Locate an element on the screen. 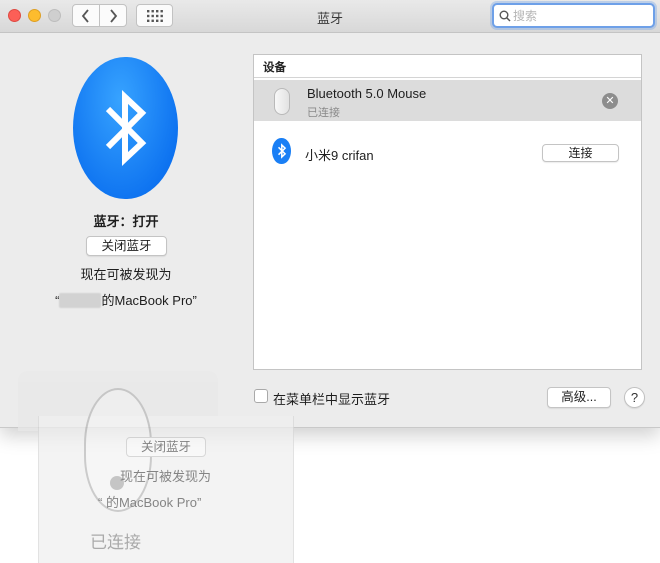 The image size is (660, 563). device-name-label: Bluetooth 5.0 Mouse is located at coordinates (367, 93).